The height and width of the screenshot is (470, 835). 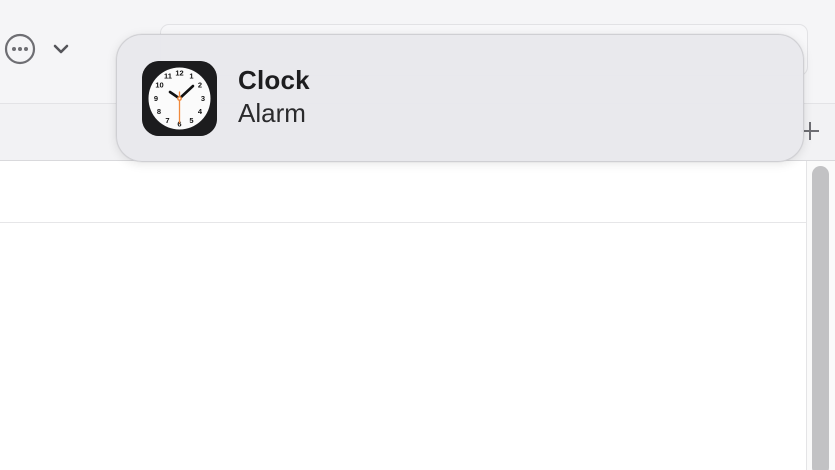 What do you see at coordinates (200, 85) in the screenshot?
I see `svg-text: 2` at bounding box center [200, 85].